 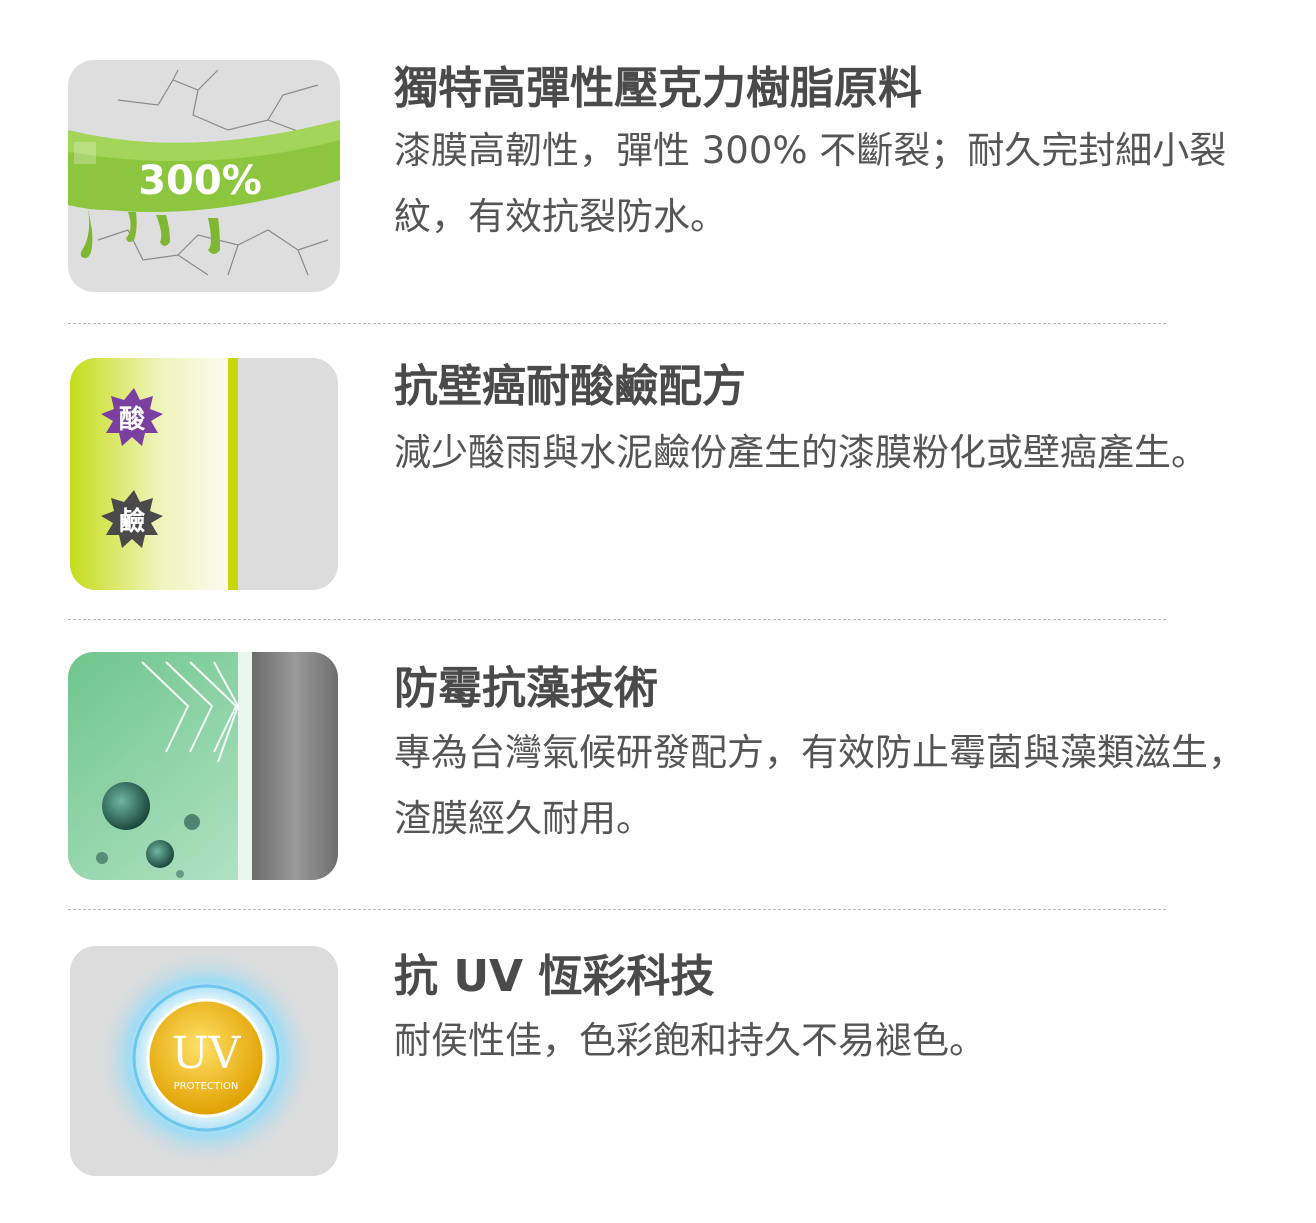 I want to click on elastic-percent-label: 300%, so click(x=200, y=181).